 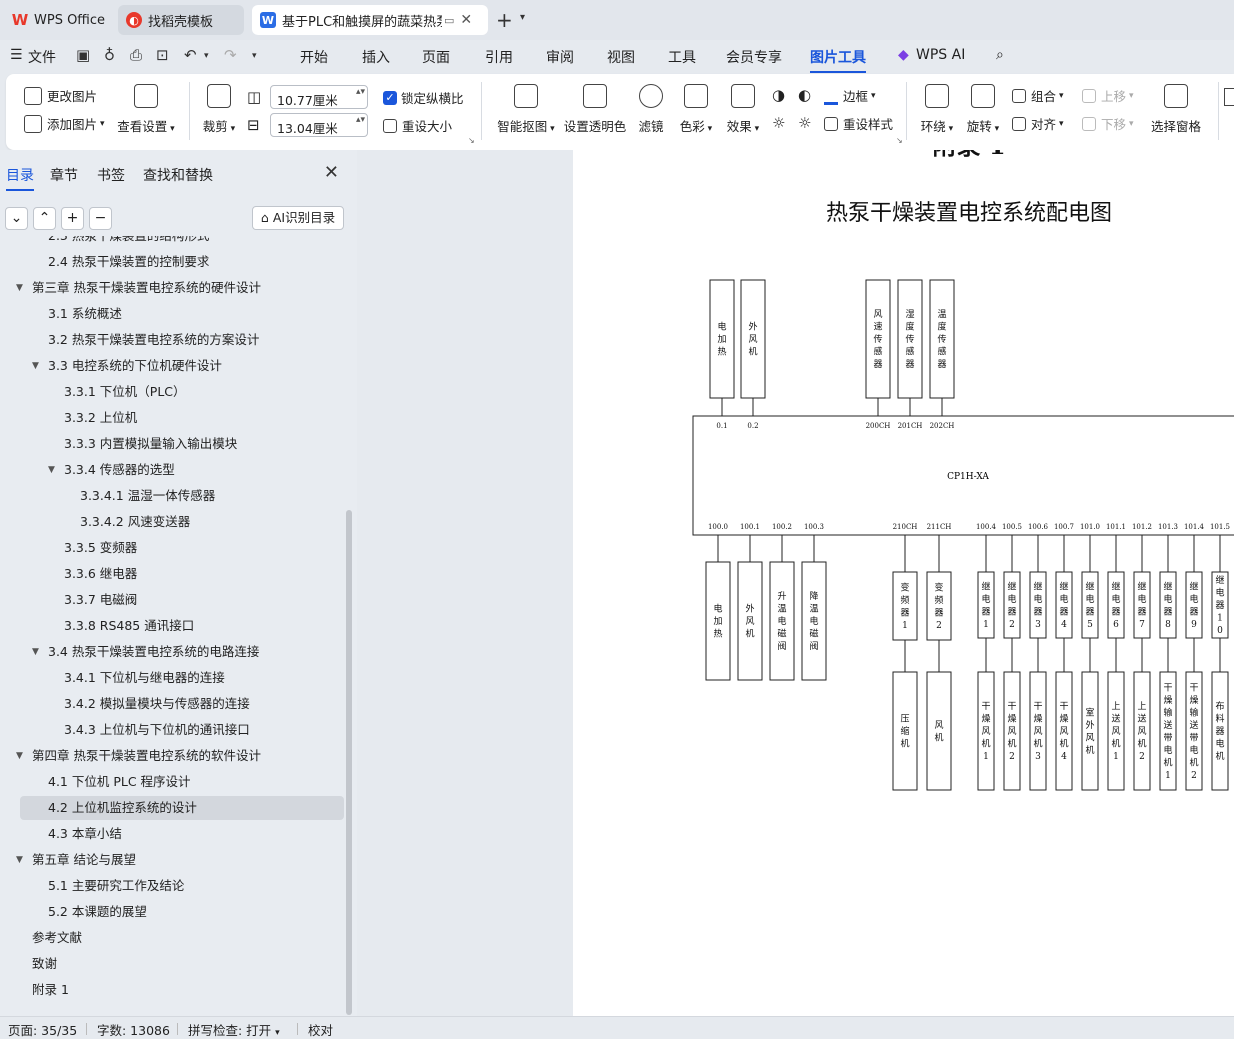 What do you see at coordinates (804, 123) in the screenshot?
I see `decrease-brightness-icon: ☼` at bounding box center [804, 123].